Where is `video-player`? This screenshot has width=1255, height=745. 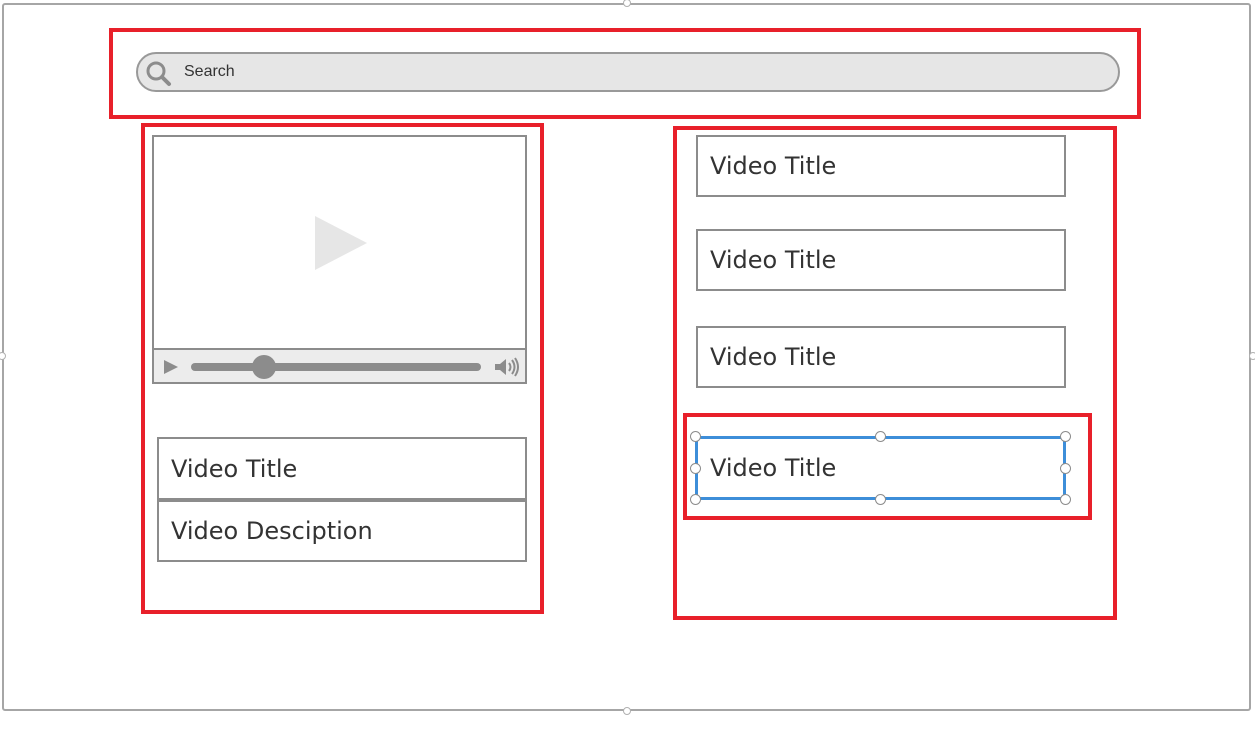 video-player is located at coordinates (339, 259).